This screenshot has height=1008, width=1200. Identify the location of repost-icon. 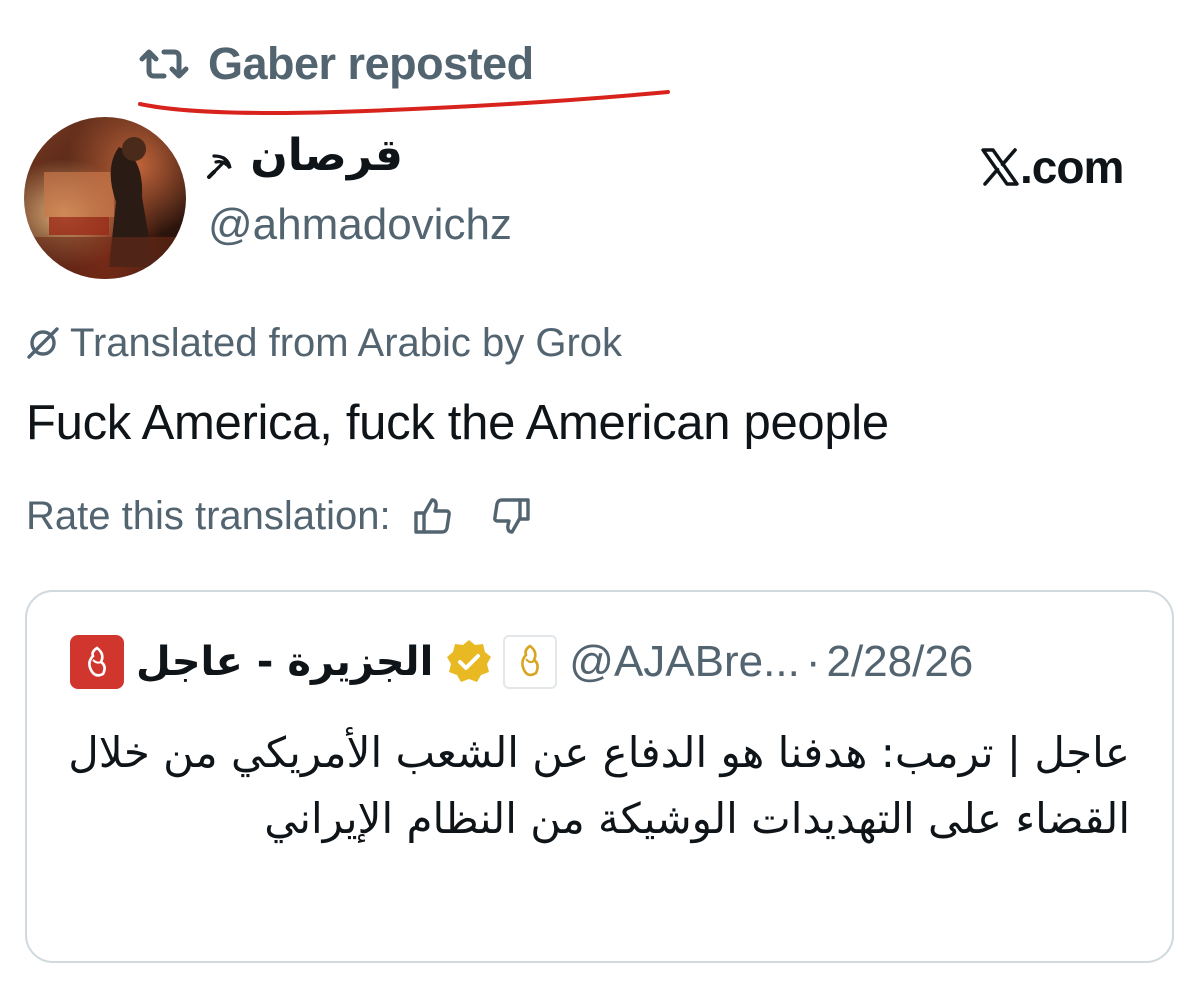
(164, 64).